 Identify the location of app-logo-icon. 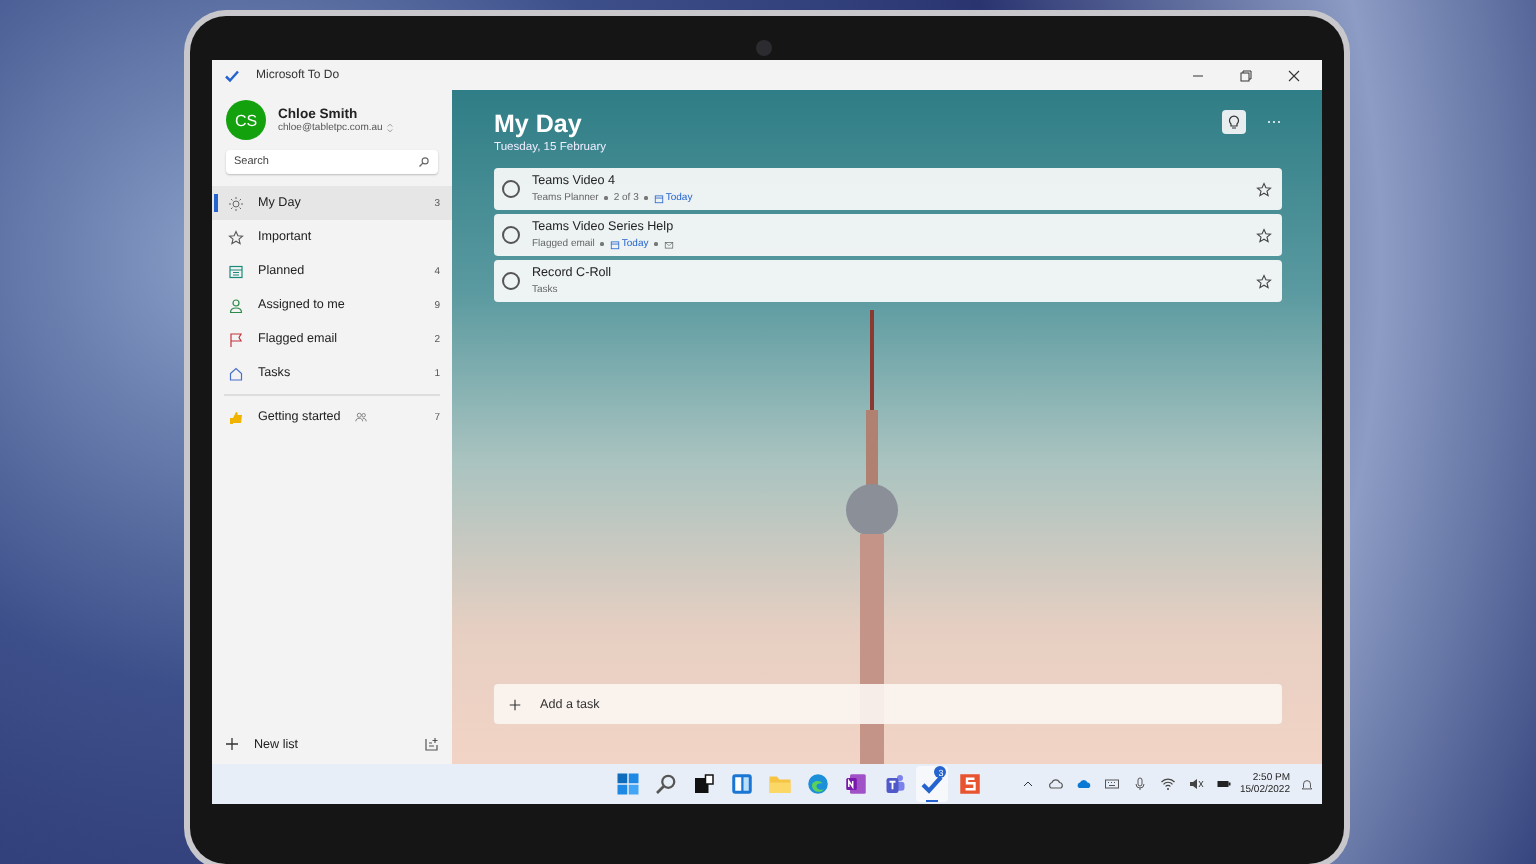
(232, 75).